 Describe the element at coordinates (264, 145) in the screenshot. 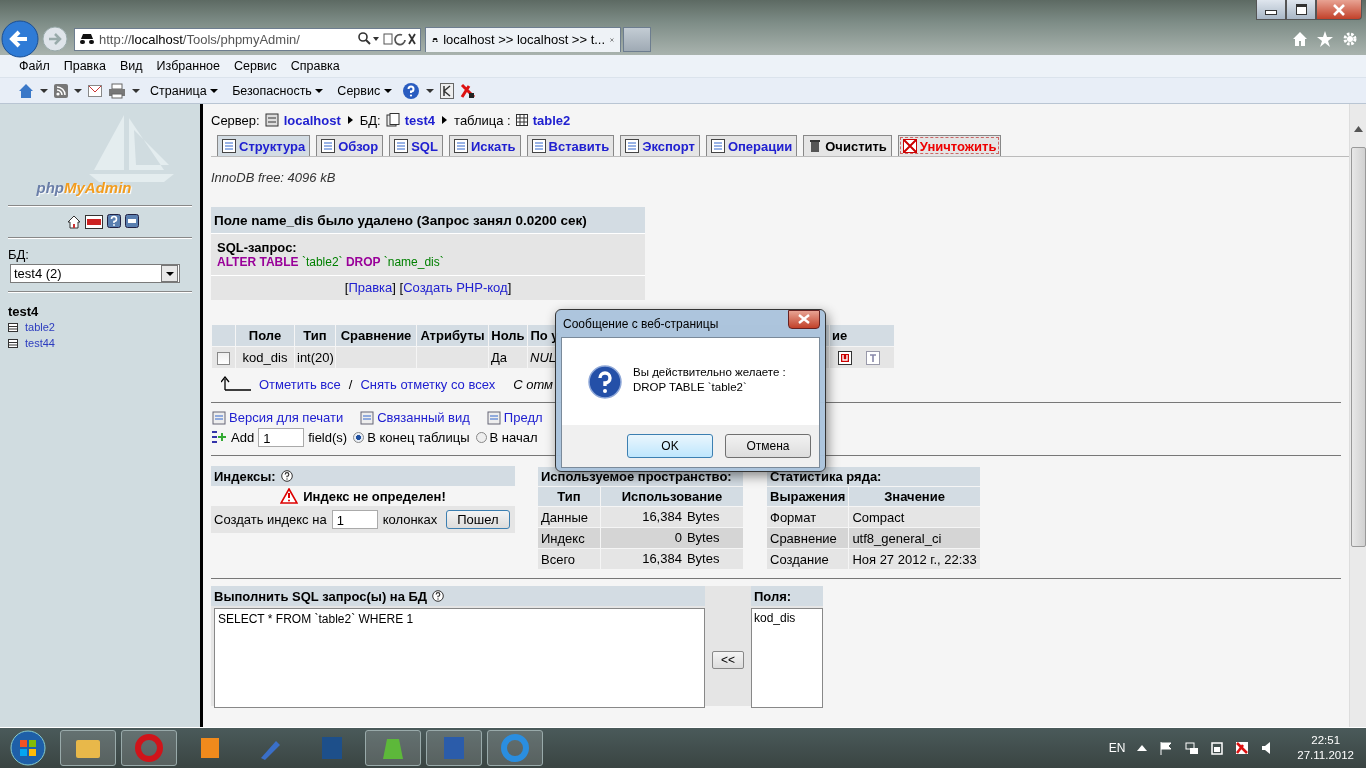

I see `tab: Структура` at that location.